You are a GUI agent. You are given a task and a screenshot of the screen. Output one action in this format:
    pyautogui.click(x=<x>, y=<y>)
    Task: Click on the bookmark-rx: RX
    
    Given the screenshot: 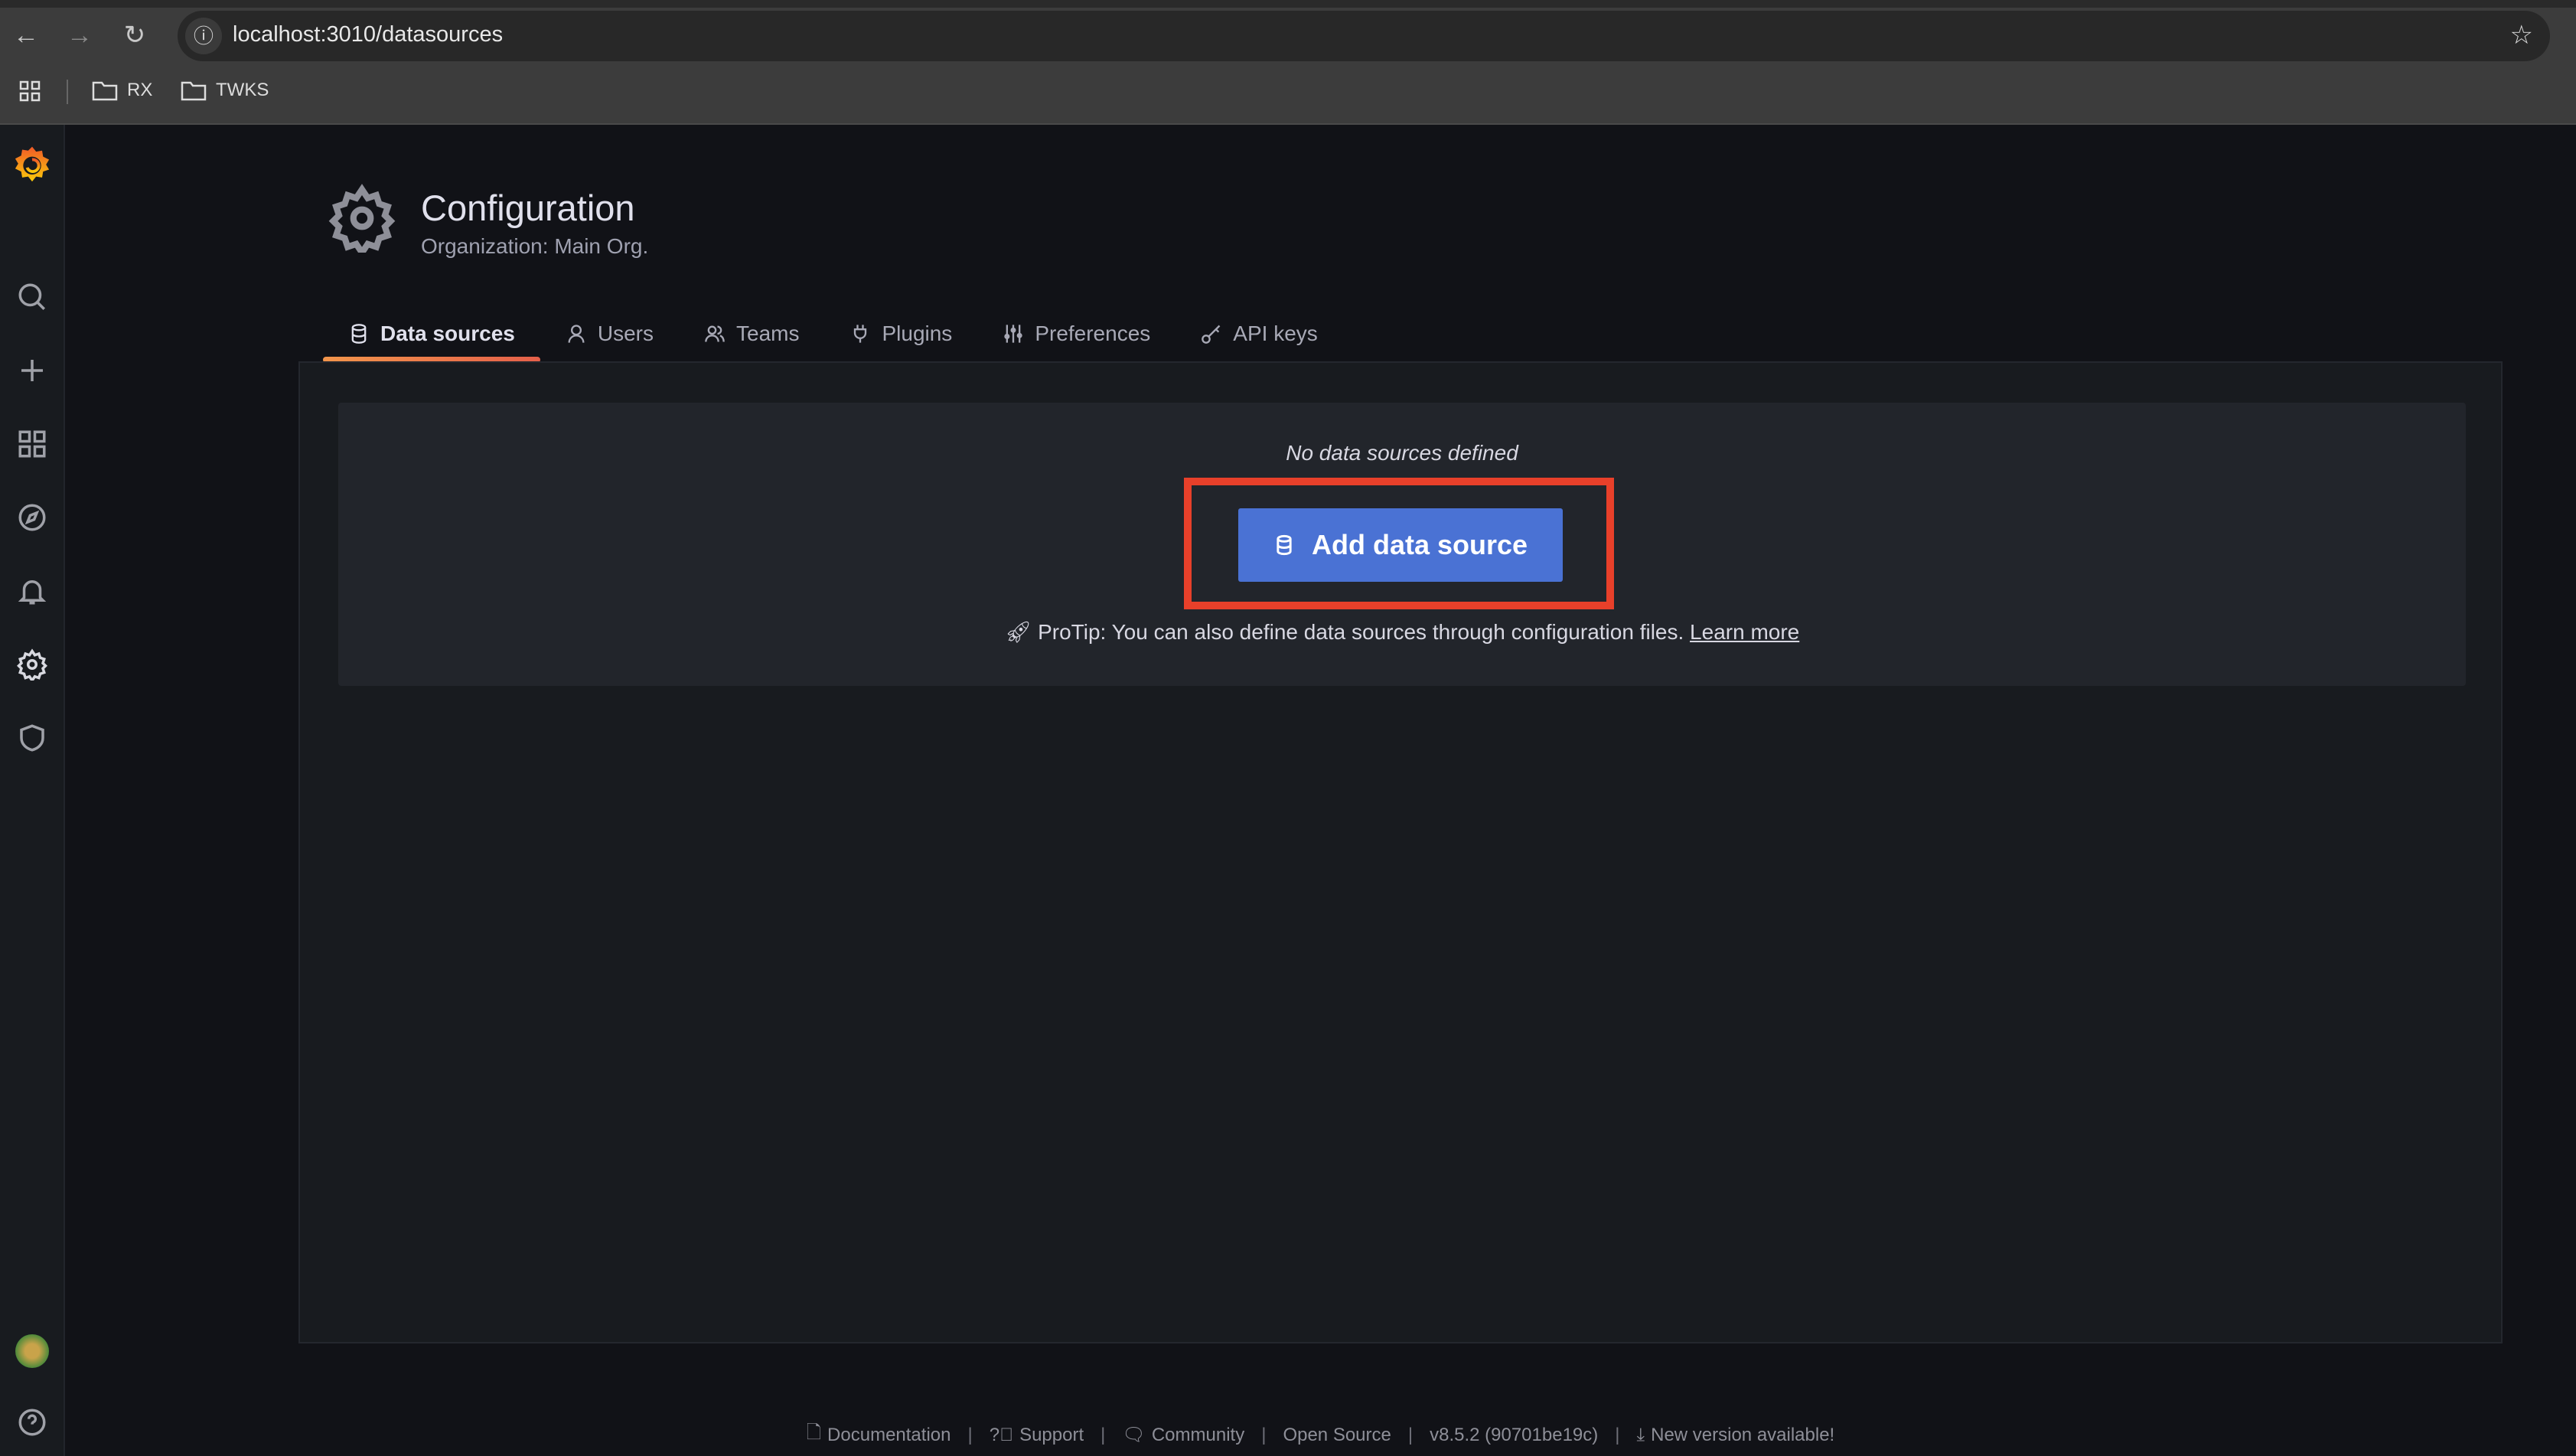 What is the action you would take?
    pyautogui.click(x=122, y=90)
    